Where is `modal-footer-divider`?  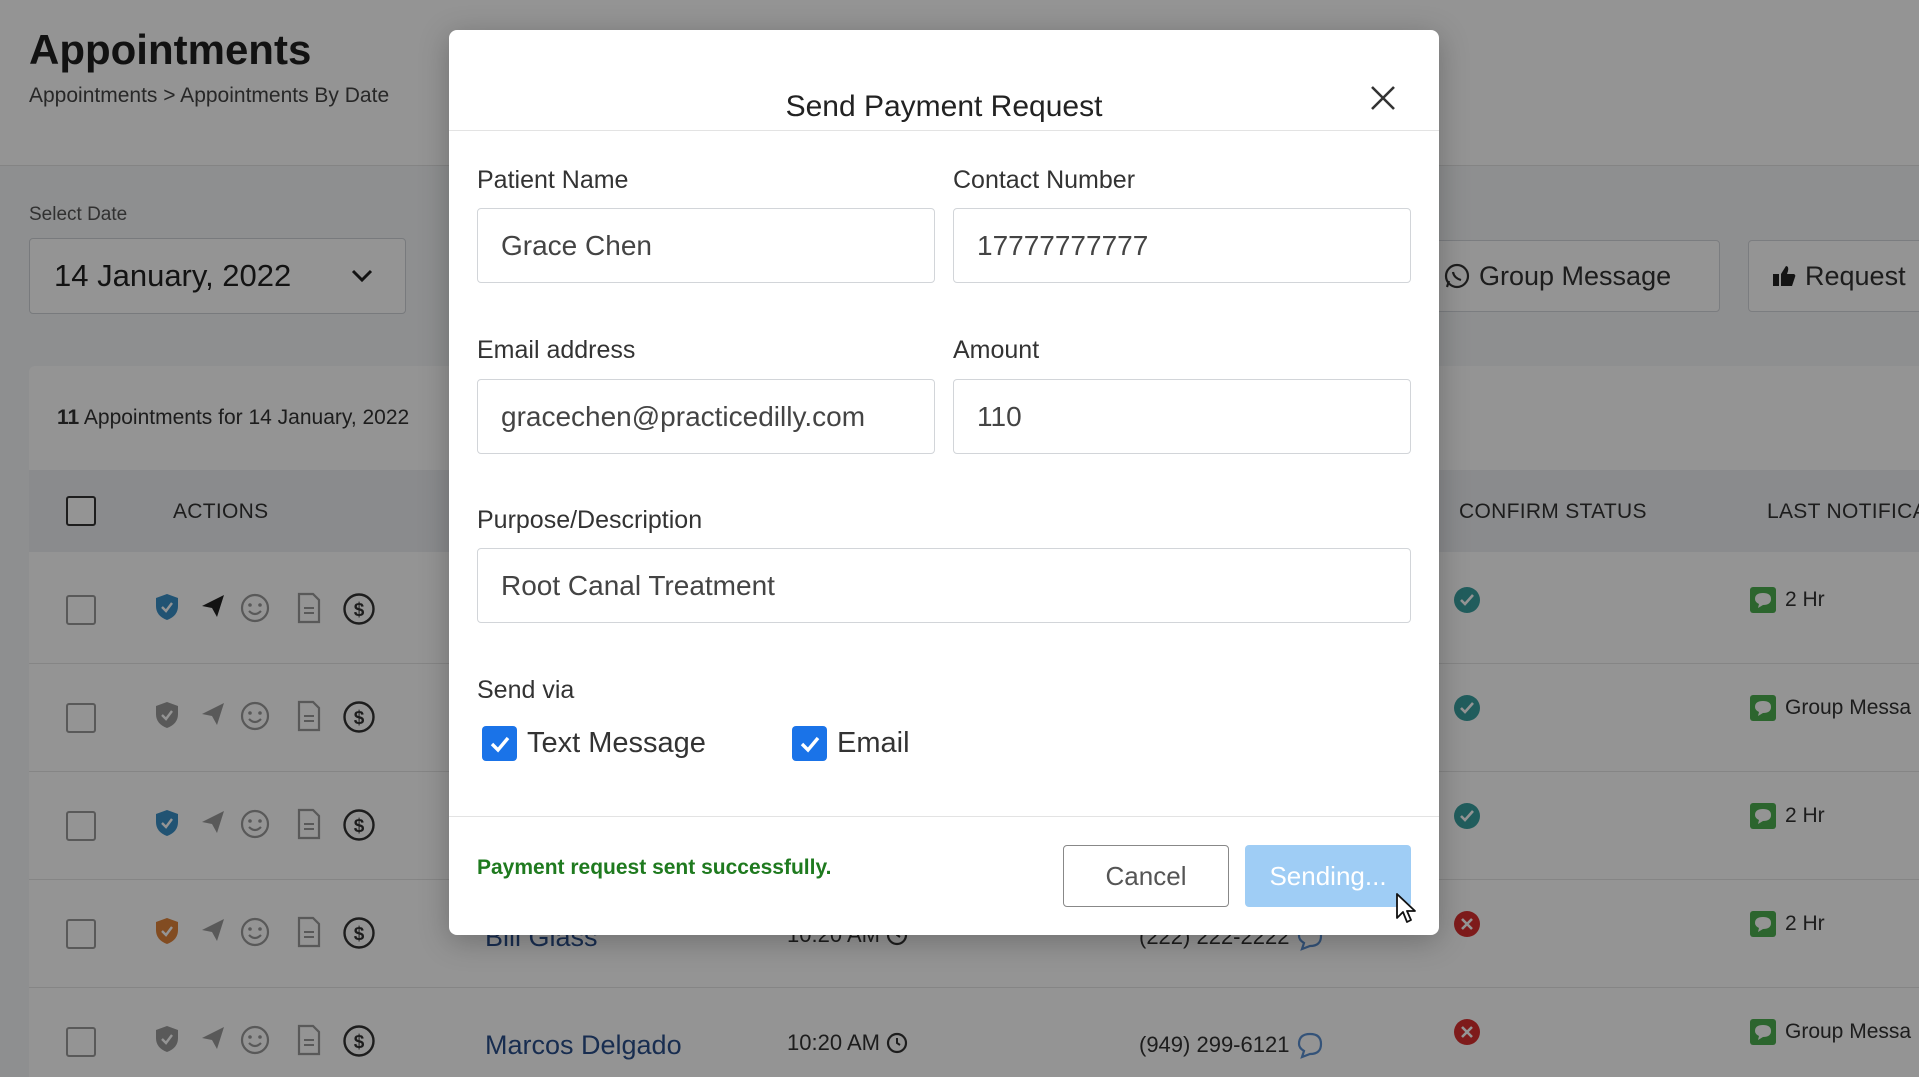 modal-footer-divider is located at coordinates (944, 816).